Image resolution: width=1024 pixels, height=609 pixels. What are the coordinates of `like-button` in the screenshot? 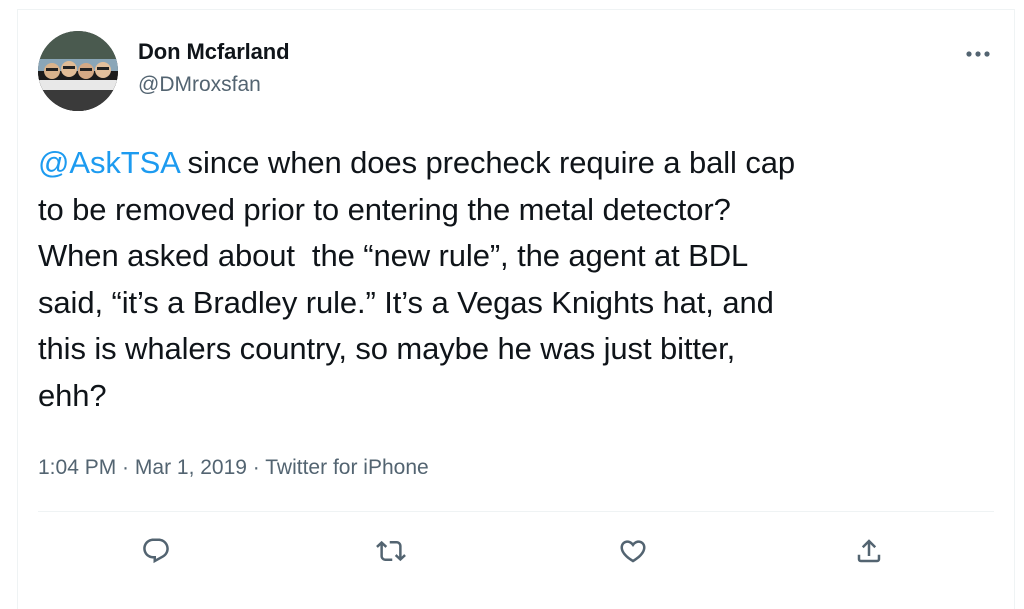 It's located at (633, 551).